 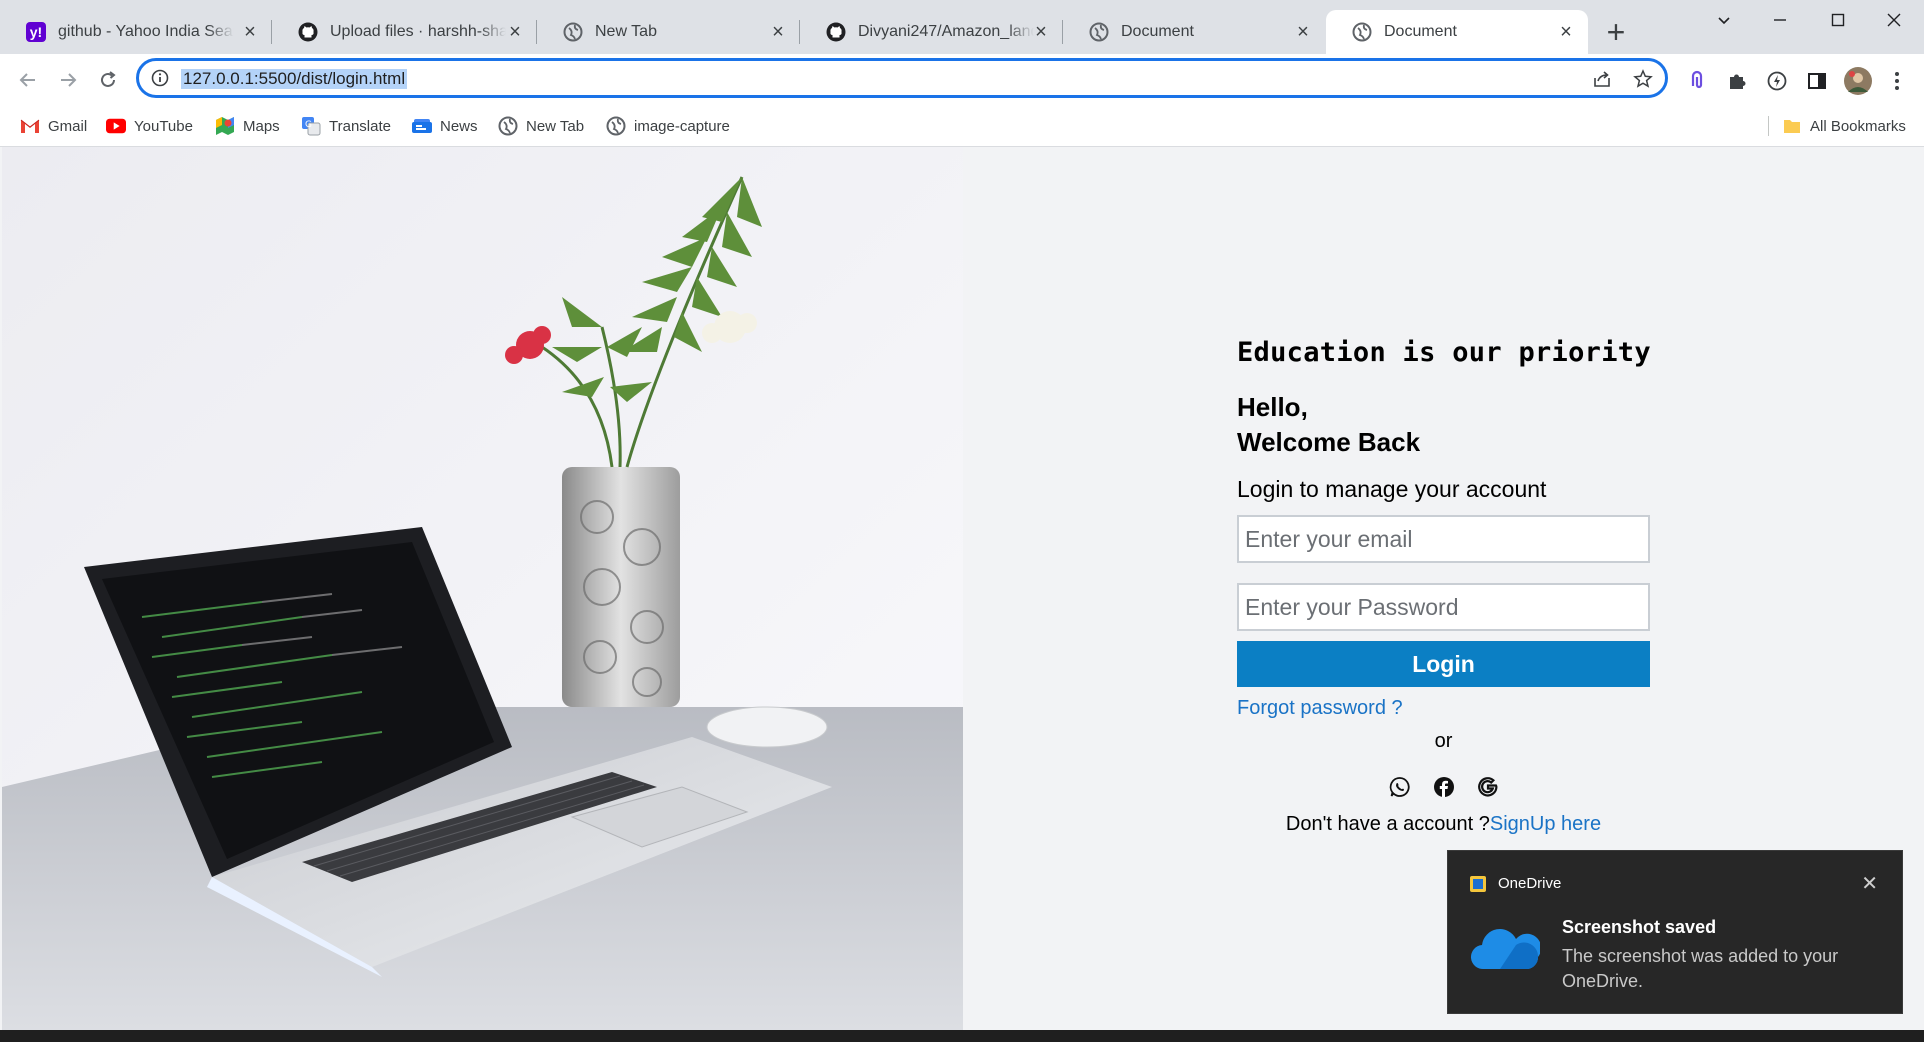 What do you see at coordinates (30, 126) in the screenshot?
I see `gmail-icon` at bounding box center [30, 126].